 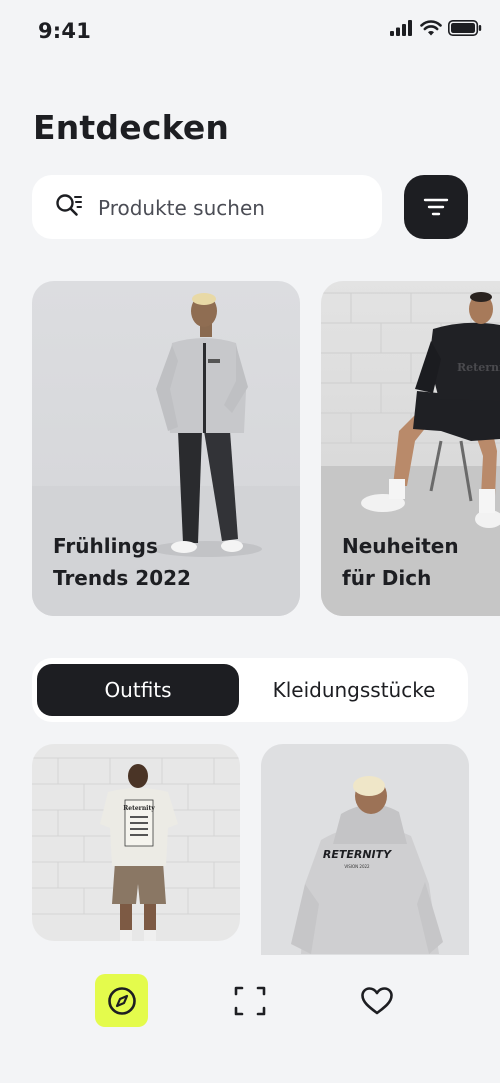 I want to click on product-print-sub: VISION 2022, so click(x=357, y=866).